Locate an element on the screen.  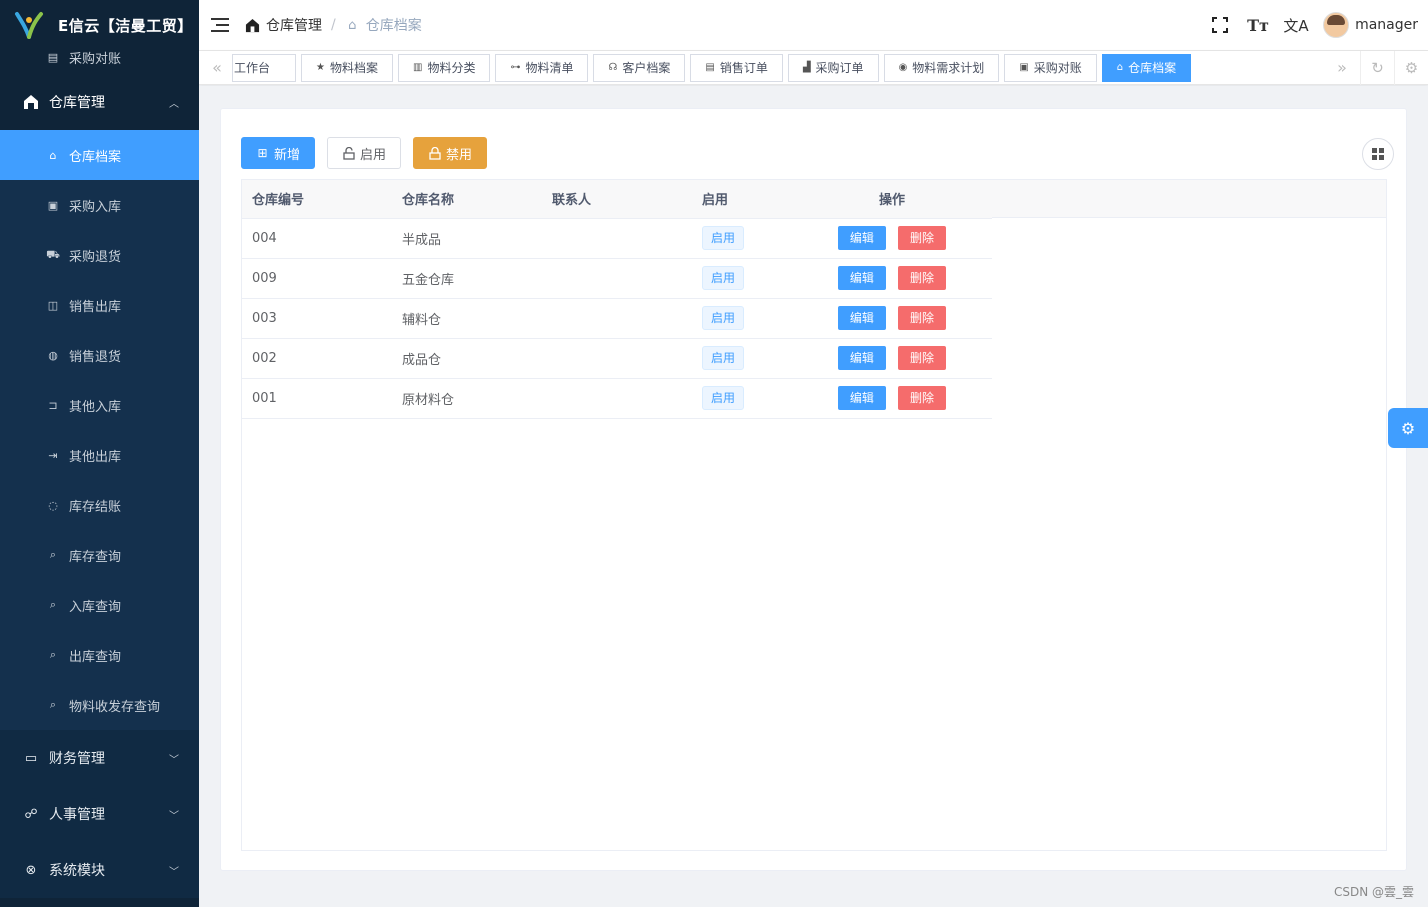
table-row: 001 原材料仓 启用 编辑 删除 is located at coordinates (617, 398).